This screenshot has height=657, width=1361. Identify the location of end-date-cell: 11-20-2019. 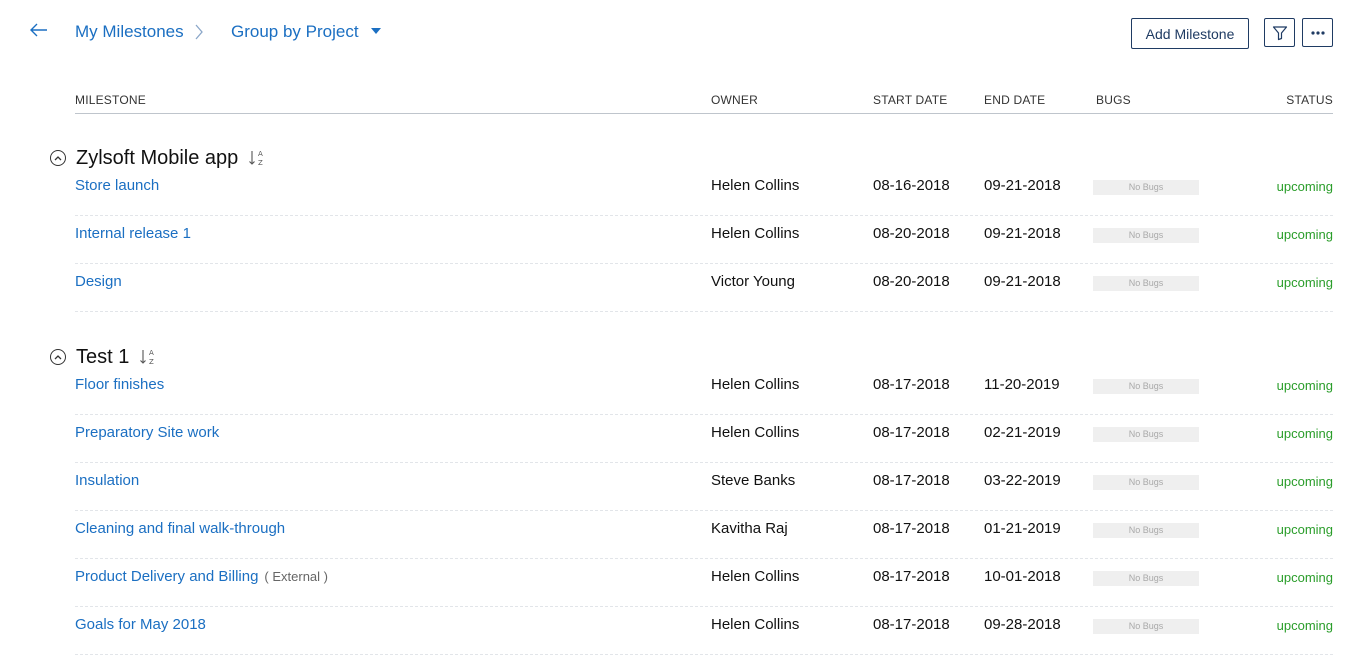
(1022, 384).